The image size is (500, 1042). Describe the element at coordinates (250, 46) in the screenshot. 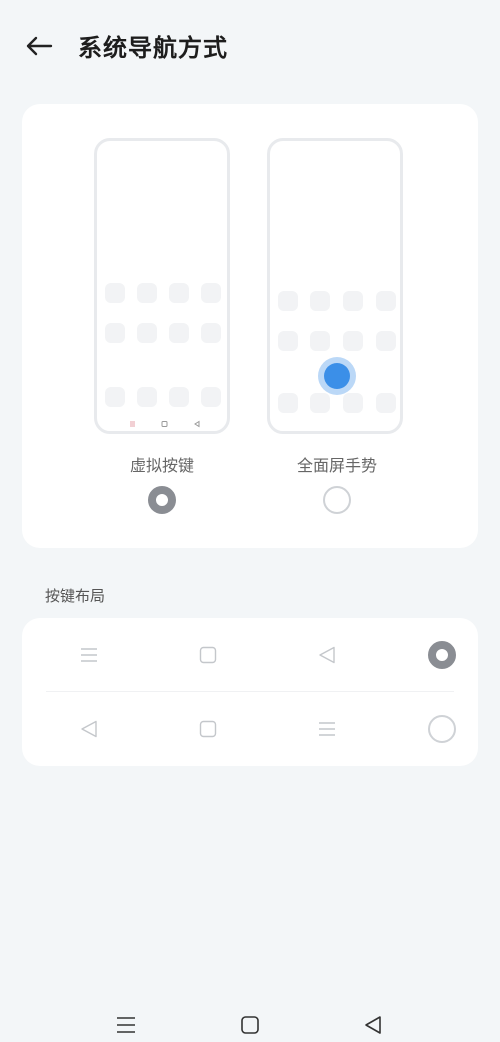

I see `header: 系统导航方式` at that location.